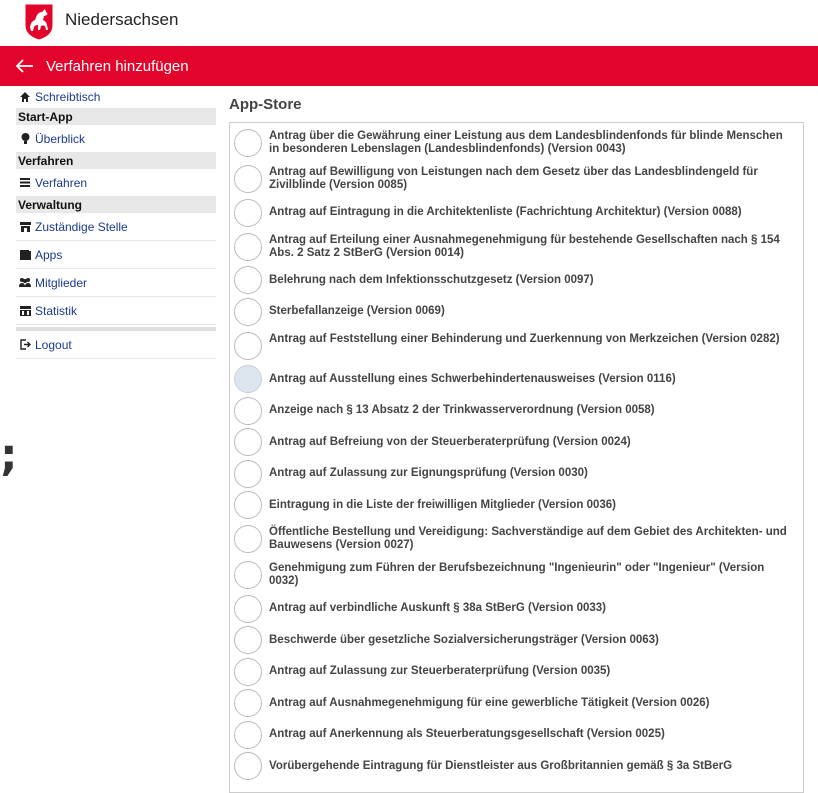 Image resolution: width=818 pixels, height=793 pixels. Describe the element at coordinates (68, 97) in the screenshot. I see `sidebar-item-label: Schreibtisch` at that location.